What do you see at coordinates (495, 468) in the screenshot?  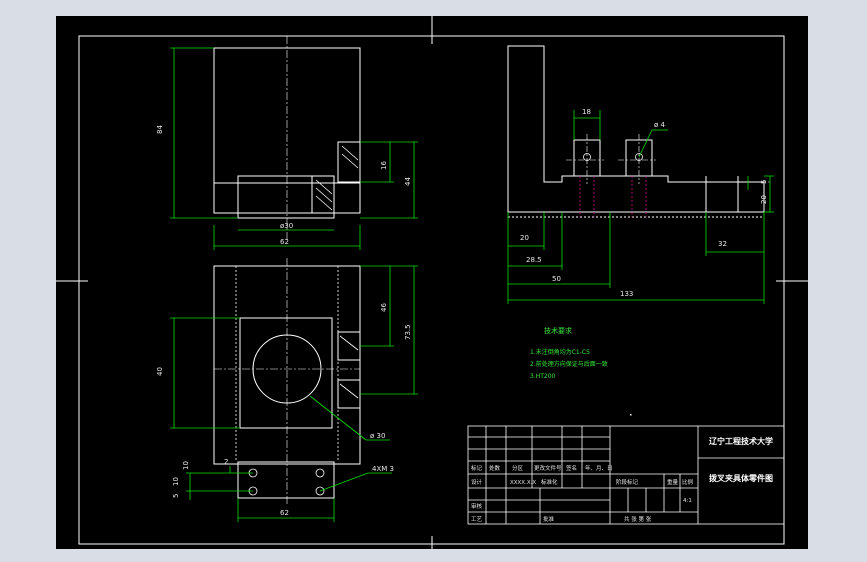 I see `header-count: 处数` at bounding box center [495, 468].